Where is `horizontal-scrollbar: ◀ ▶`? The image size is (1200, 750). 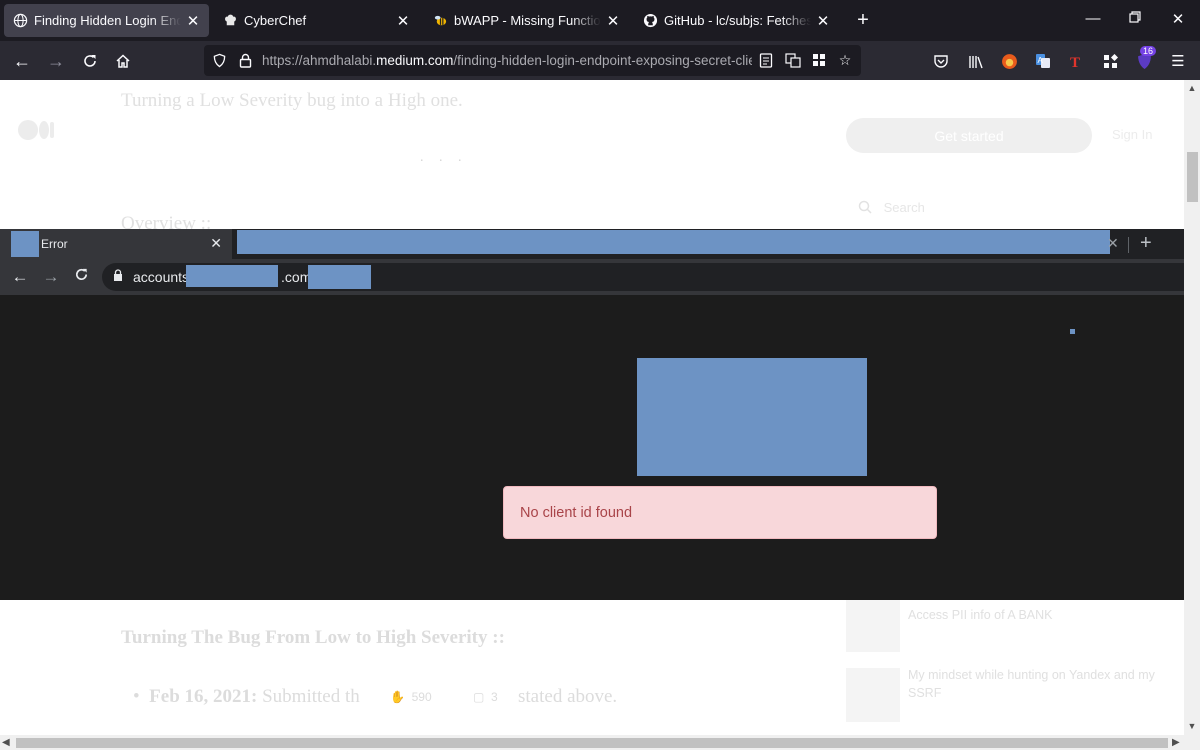
horizontal-scrollbar: ◀ ▶ is located at coordinates (600, 742).